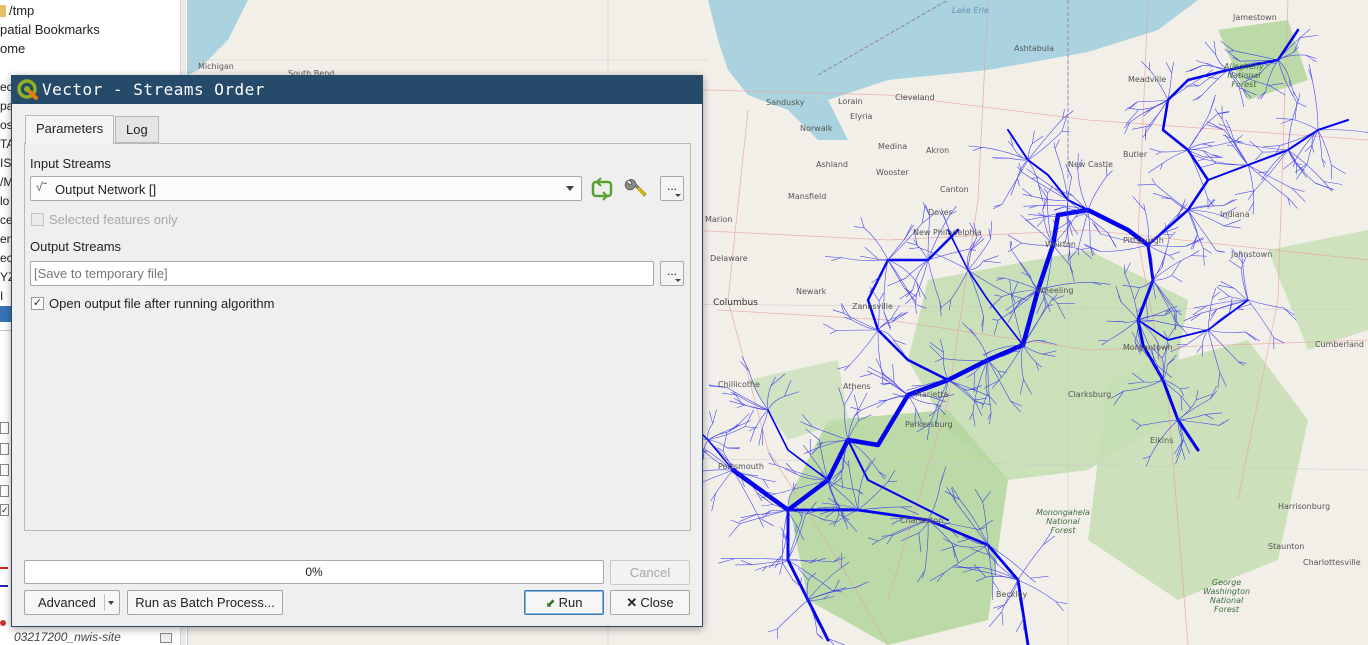  I want to click on map-label: Wooster, so click(892, 172).